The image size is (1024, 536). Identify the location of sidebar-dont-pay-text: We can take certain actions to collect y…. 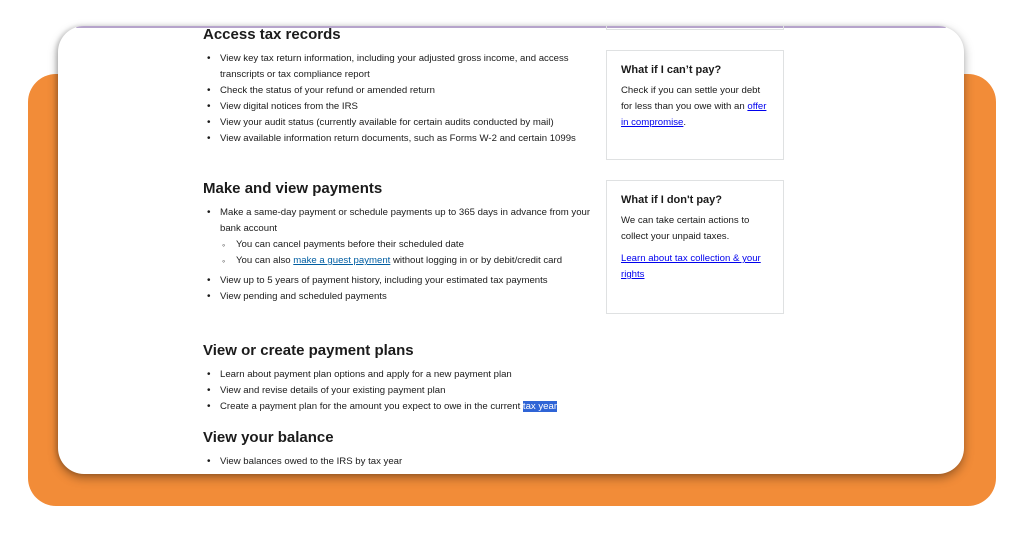
(685, 228).